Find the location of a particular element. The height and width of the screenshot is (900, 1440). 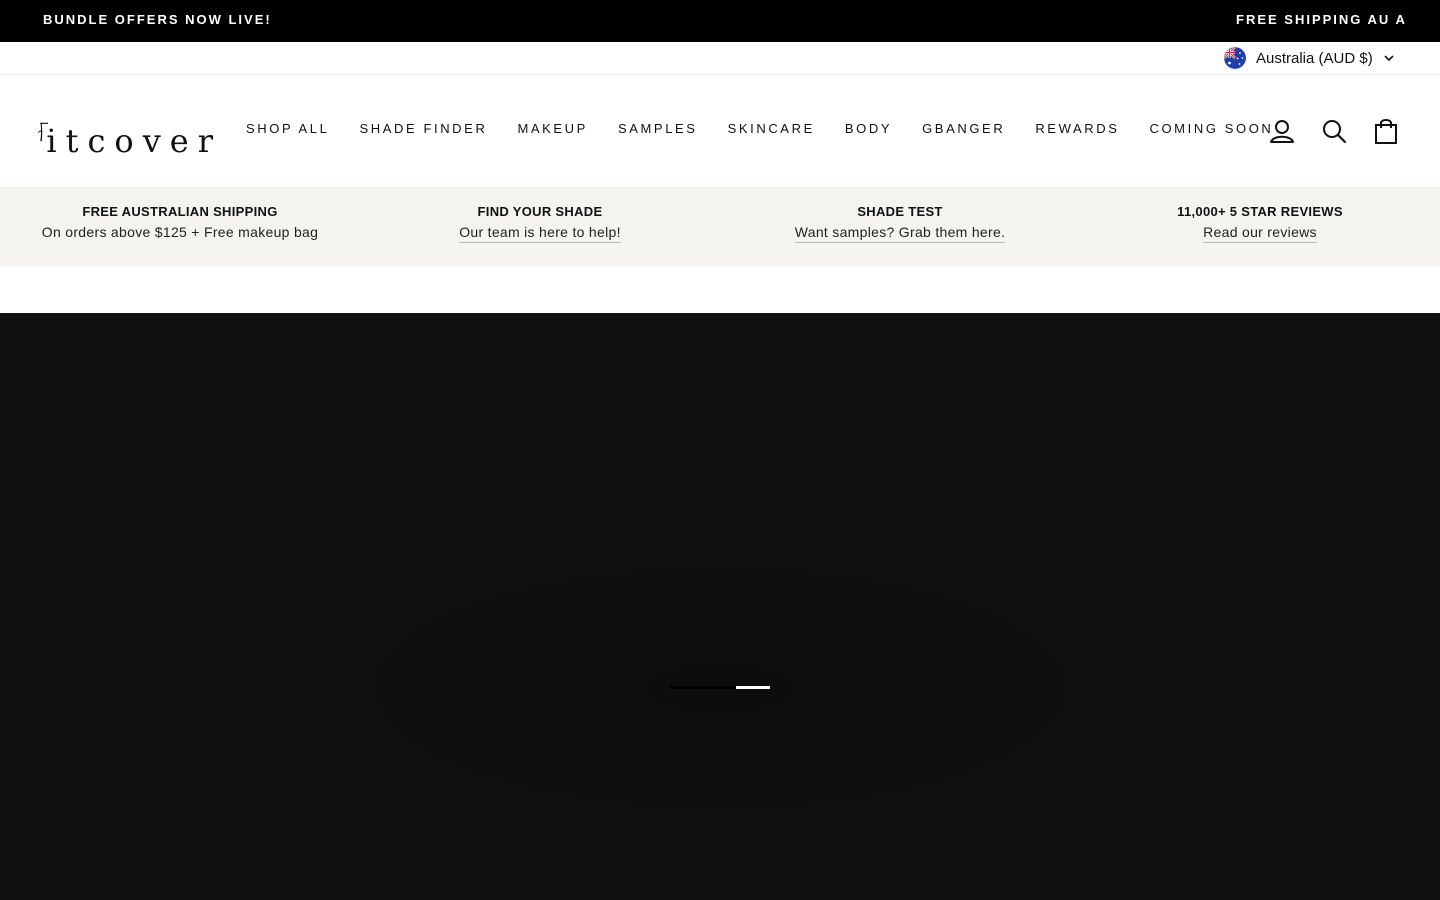

chevron-down-icon is located at coordinates (1389, 58).